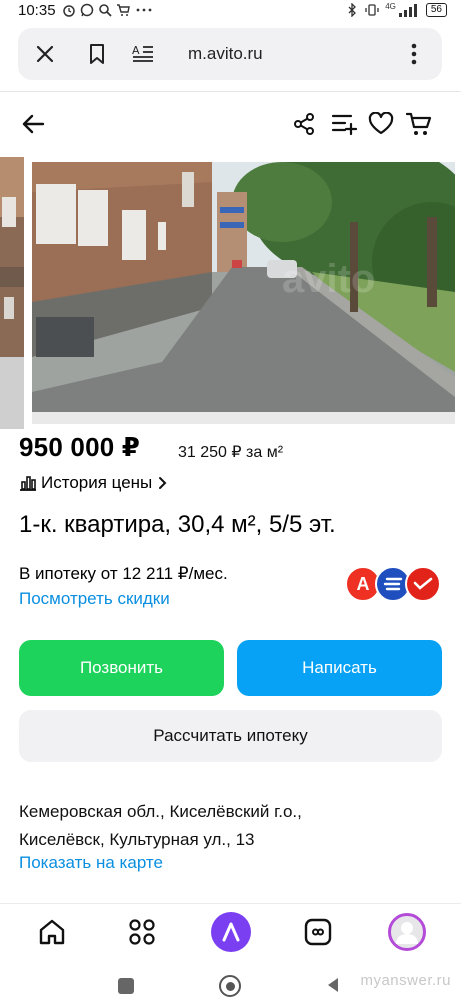 This screenshot has width=461, height=1000. What do you see at coordinates (333, 985) in the screenshot?
I see `back-triangle-icon` at bounding box center [333, 985].